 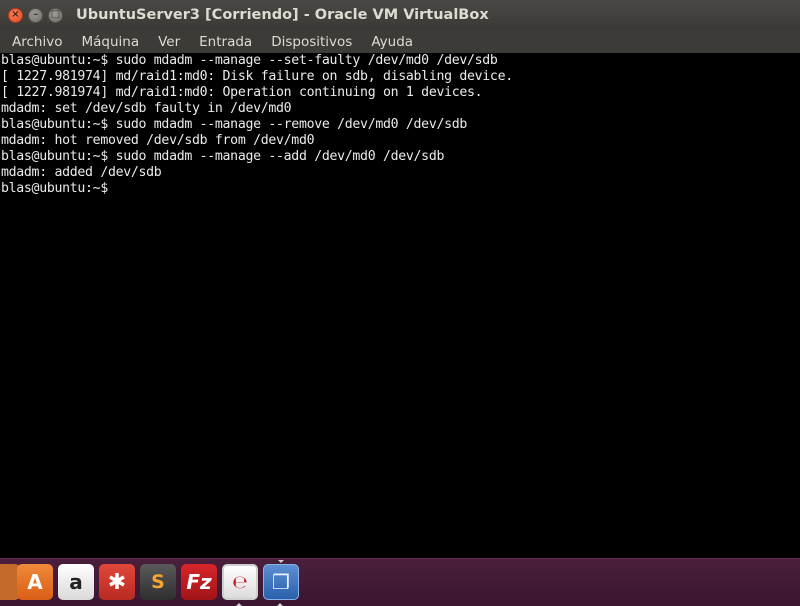 I want to click on active-window-indicator, so click(x=281, y=561).